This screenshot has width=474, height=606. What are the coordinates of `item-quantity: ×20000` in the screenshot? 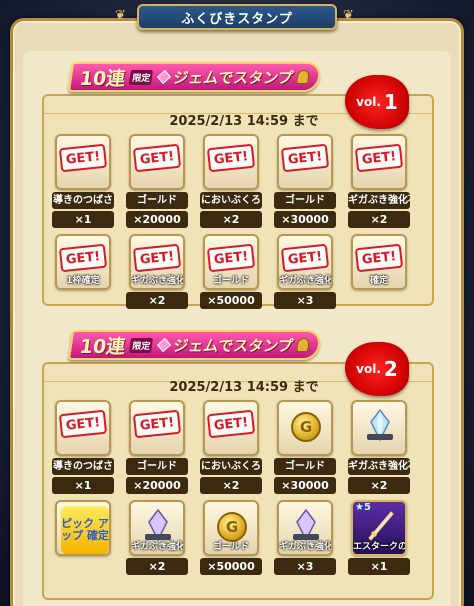 It's located at (157, 485).